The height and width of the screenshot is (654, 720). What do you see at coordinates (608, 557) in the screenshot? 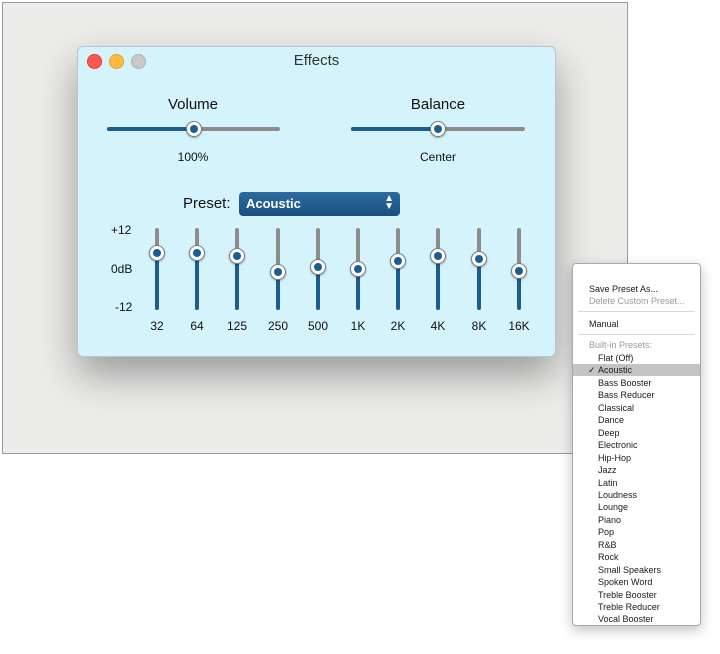
I see `menu-item-label: Rock` at bounding box center [608, 557].